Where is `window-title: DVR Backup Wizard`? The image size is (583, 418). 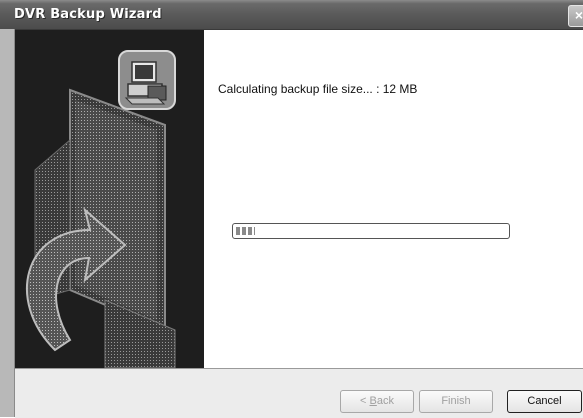
window-title: DVR Backup Wizard is located at coordinates (88, 14).